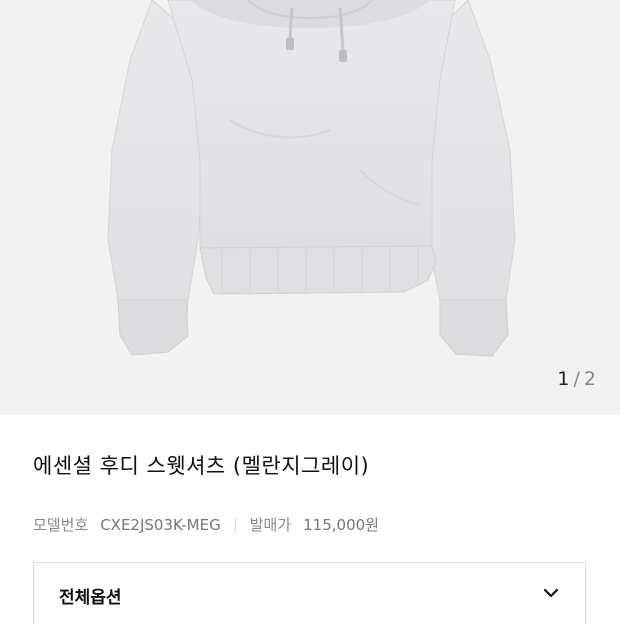  What do you see at coordinates (270, 525) in the screenshot?
I see `release-price-label: 발매가` at bounding box center [270, 525].